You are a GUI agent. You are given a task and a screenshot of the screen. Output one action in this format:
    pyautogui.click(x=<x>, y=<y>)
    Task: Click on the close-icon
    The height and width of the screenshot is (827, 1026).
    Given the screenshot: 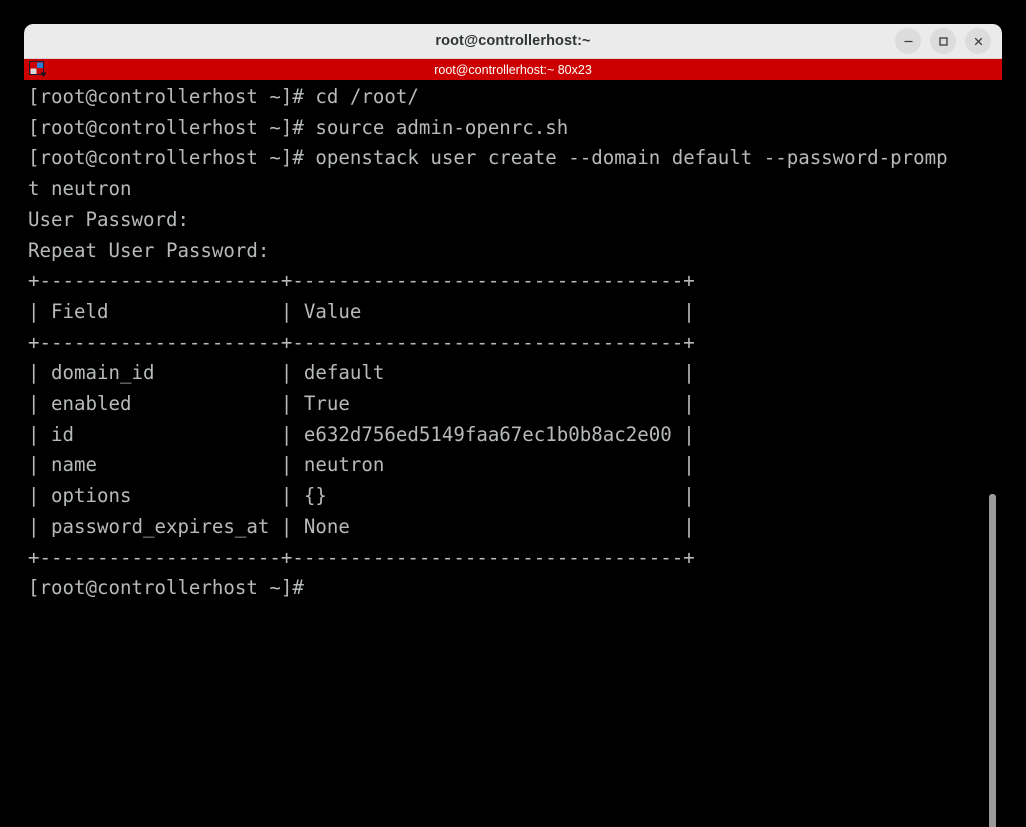 What is the action you would take?
    pyautogui.click(x=978, y=41)
    